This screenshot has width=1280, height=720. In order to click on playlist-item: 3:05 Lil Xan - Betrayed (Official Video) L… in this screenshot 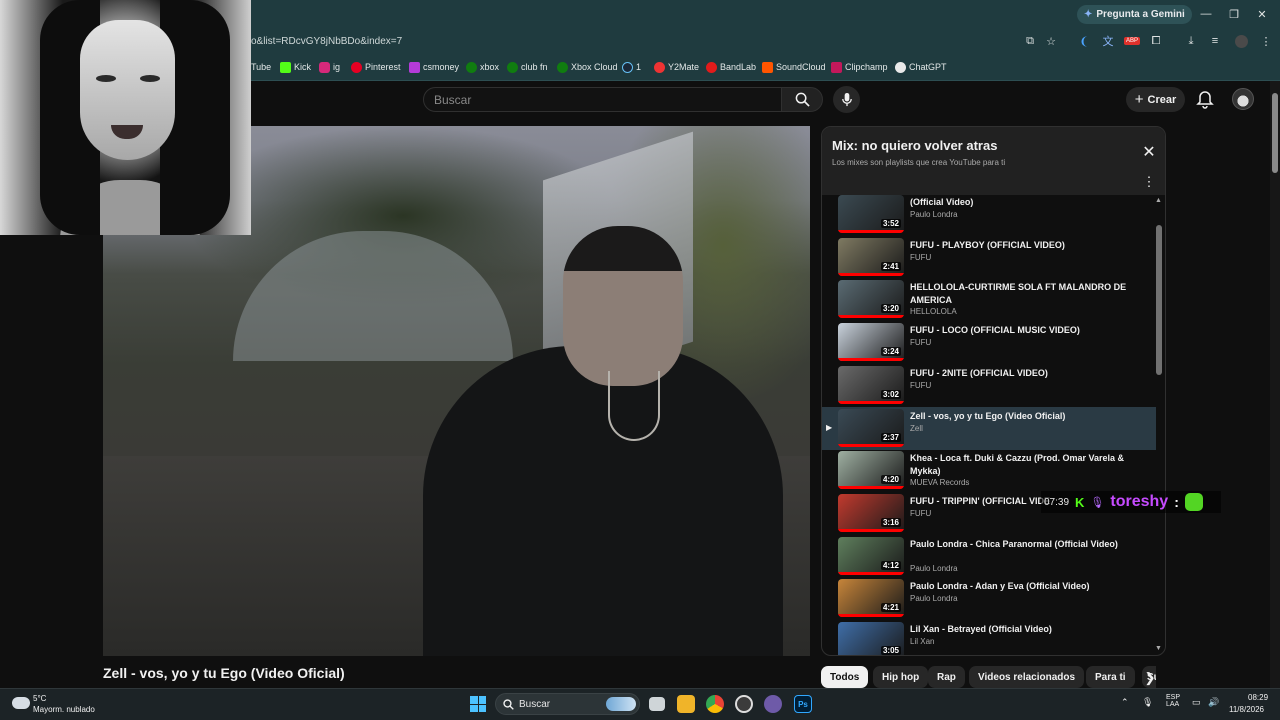, I will do `click(989, 637)`.